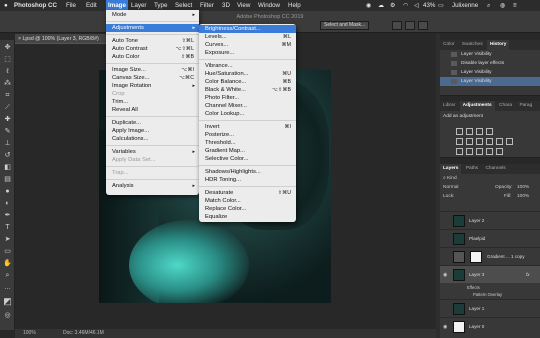 Image resolution: width=540 pixels, height=338 pixels. Describe the element at coordinates (477, 106) in the screenshot. I see `tab-adjustments: Adjustments` at that location.